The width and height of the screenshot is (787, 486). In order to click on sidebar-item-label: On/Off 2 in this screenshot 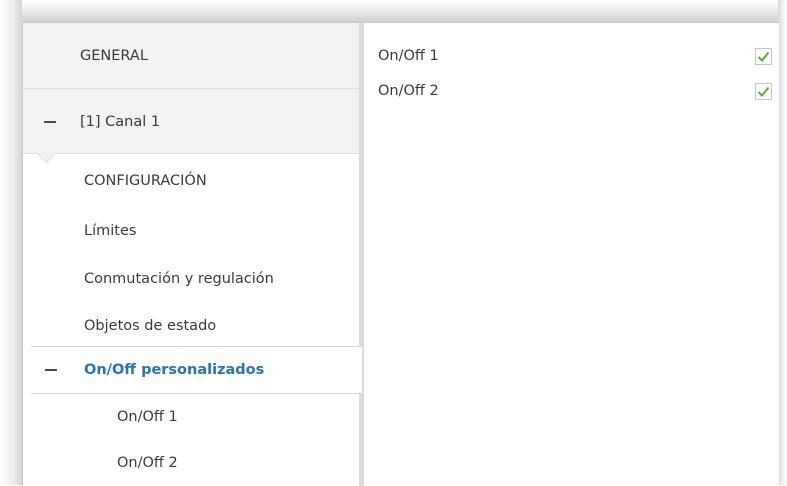, I will do `click(147, 463)`.